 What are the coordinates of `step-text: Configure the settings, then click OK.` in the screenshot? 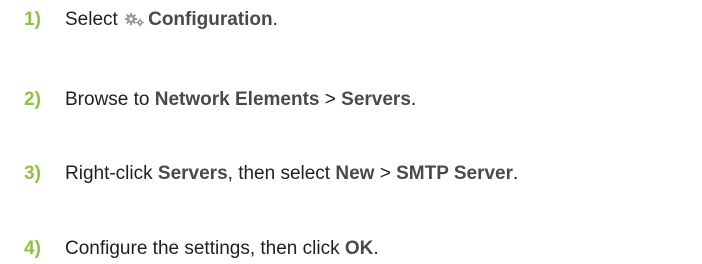 It's located at (222, 249).